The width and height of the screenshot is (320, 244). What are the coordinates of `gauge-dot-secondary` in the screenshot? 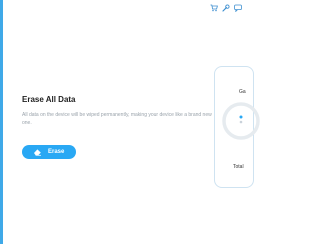 It's located at (241, 122).